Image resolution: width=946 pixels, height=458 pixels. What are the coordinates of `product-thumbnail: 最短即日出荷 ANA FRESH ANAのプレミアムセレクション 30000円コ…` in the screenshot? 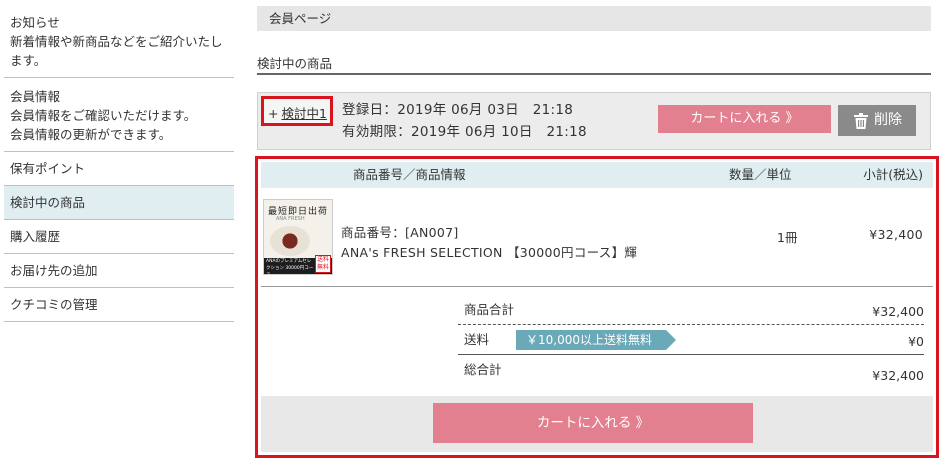 It's located at (298, 238).